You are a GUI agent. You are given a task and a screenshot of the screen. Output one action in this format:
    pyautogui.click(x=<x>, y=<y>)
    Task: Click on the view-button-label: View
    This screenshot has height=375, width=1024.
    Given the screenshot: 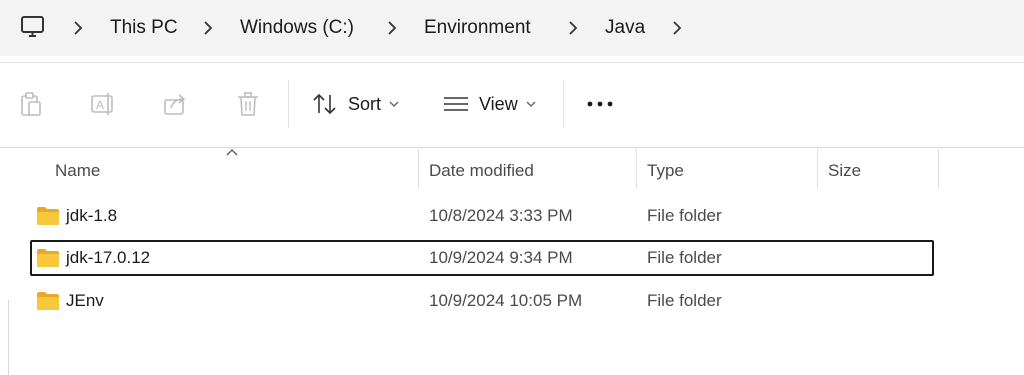 What is the action you would take?
    pyautogui.click(x=498, y=103)
    